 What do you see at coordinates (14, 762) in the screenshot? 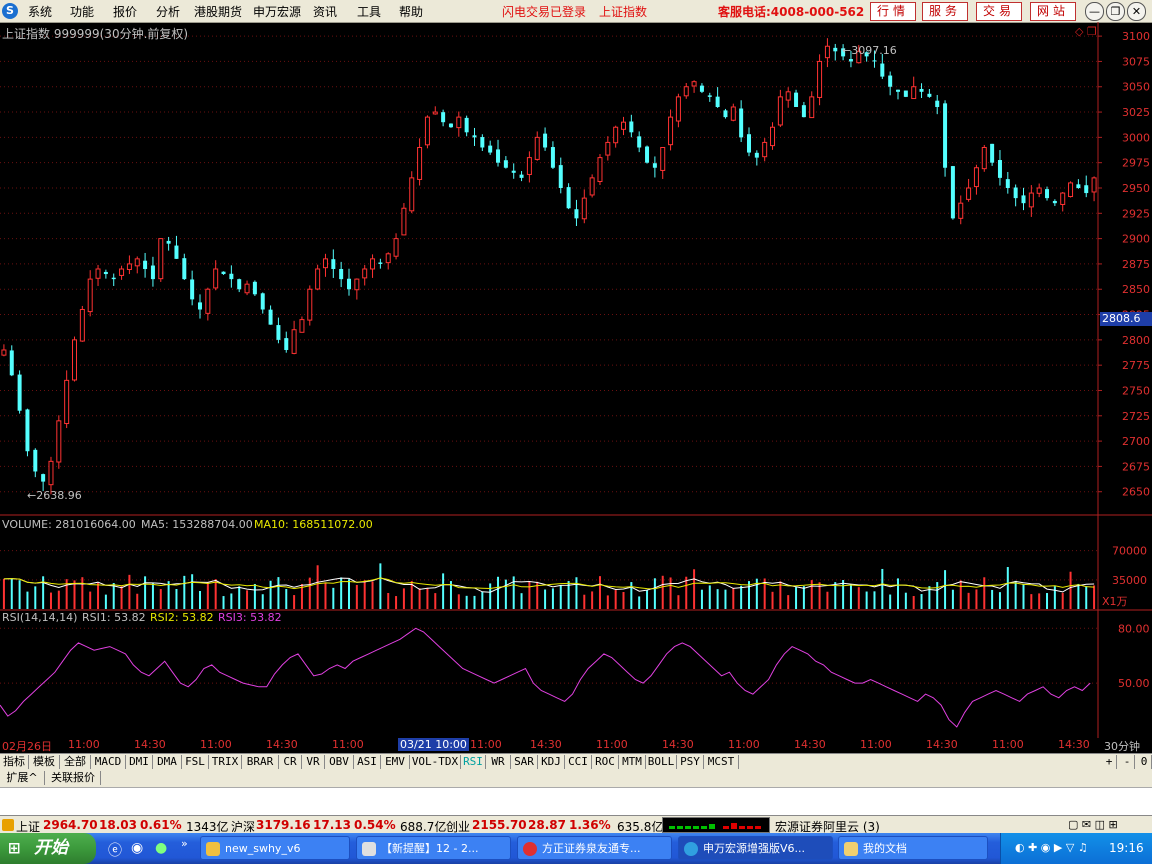
I see `tab-指标: 指标` at bounding box center [14, 762].